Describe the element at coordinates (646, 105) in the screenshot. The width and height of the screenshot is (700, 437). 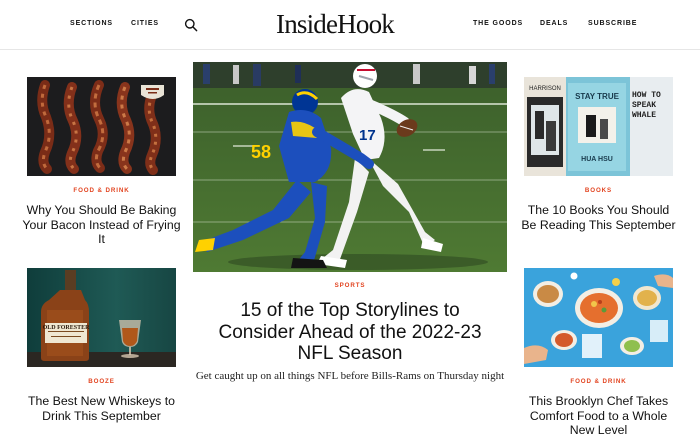
I see `books-cover-text-4: HOW TO SPEAK WHALE` at that location.